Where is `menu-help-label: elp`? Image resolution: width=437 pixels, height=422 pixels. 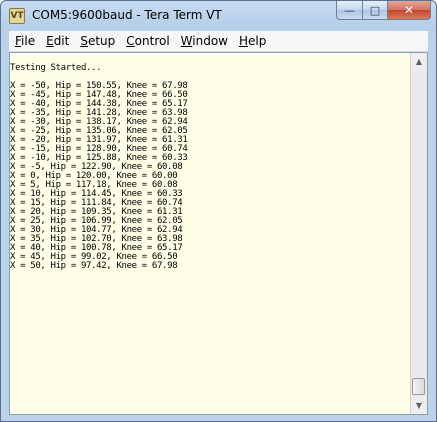 menu-help-label: elp is located at coordinates (257, 41).